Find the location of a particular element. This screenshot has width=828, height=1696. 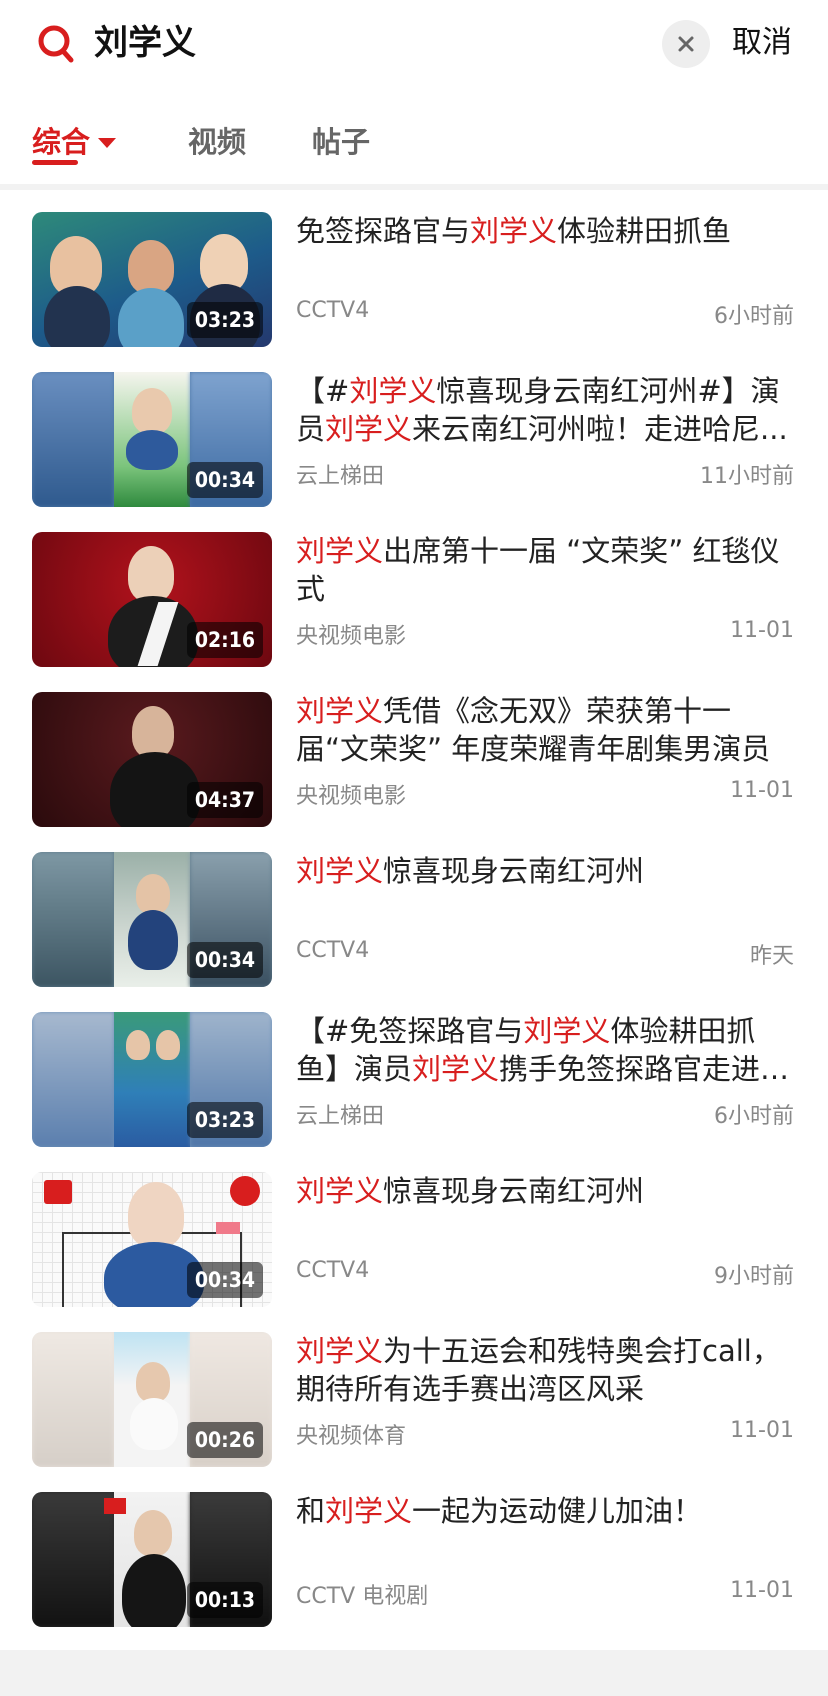

list-item: 02:16 刘学义出席第十一届 “文荣奖” 红毯仪式 央视频电影 11-01 is located at coordinates (414, 590).